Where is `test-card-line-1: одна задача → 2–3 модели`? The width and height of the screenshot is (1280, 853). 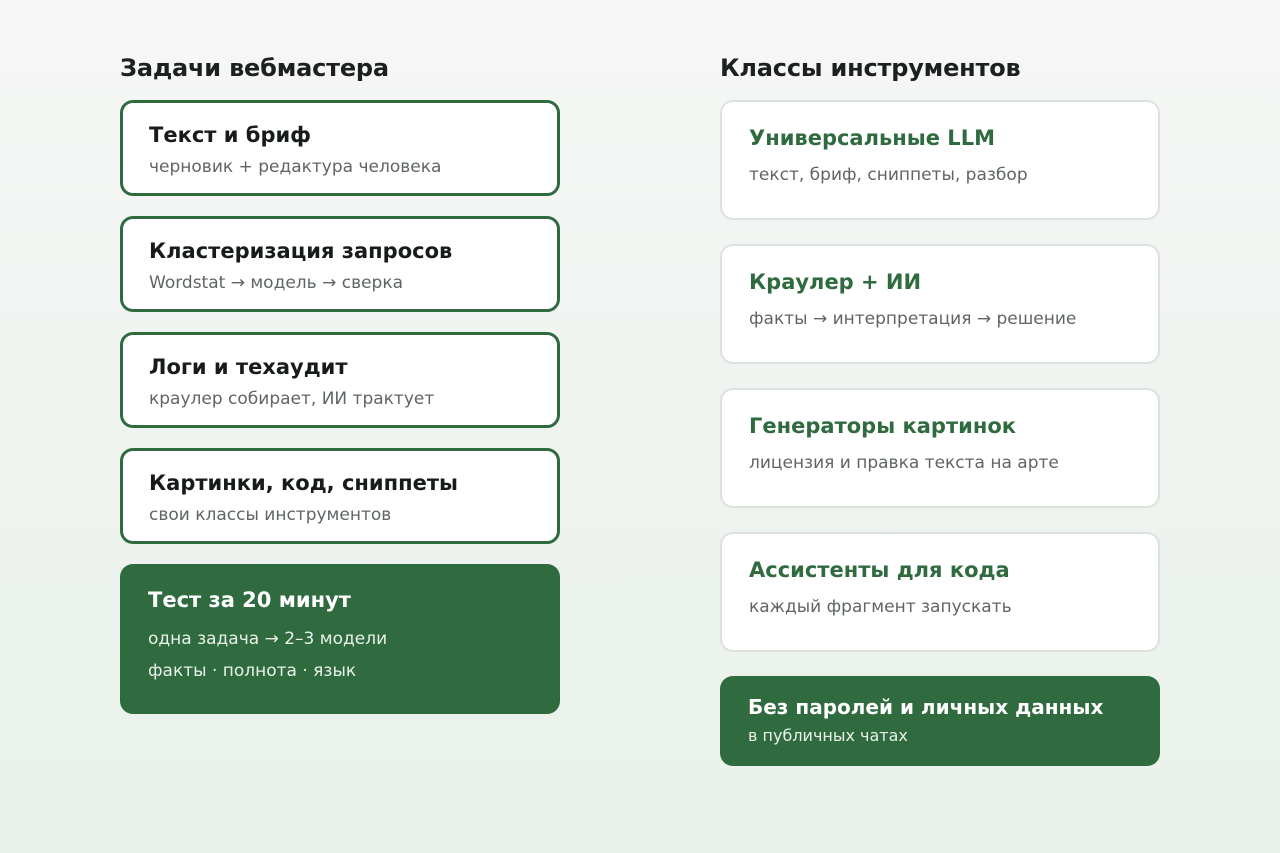 test-card-line-1: одна задача → 2–3 модели is located at coordinates (268, 639).